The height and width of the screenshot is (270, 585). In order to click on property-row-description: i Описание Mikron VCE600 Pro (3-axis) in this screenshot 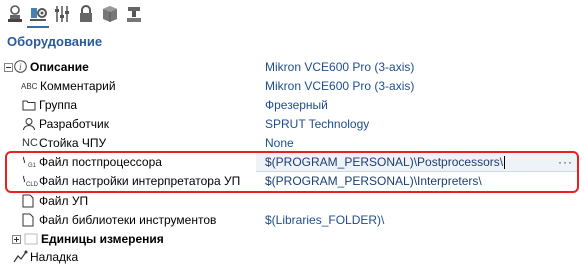, I will do `click(292, 67)`.